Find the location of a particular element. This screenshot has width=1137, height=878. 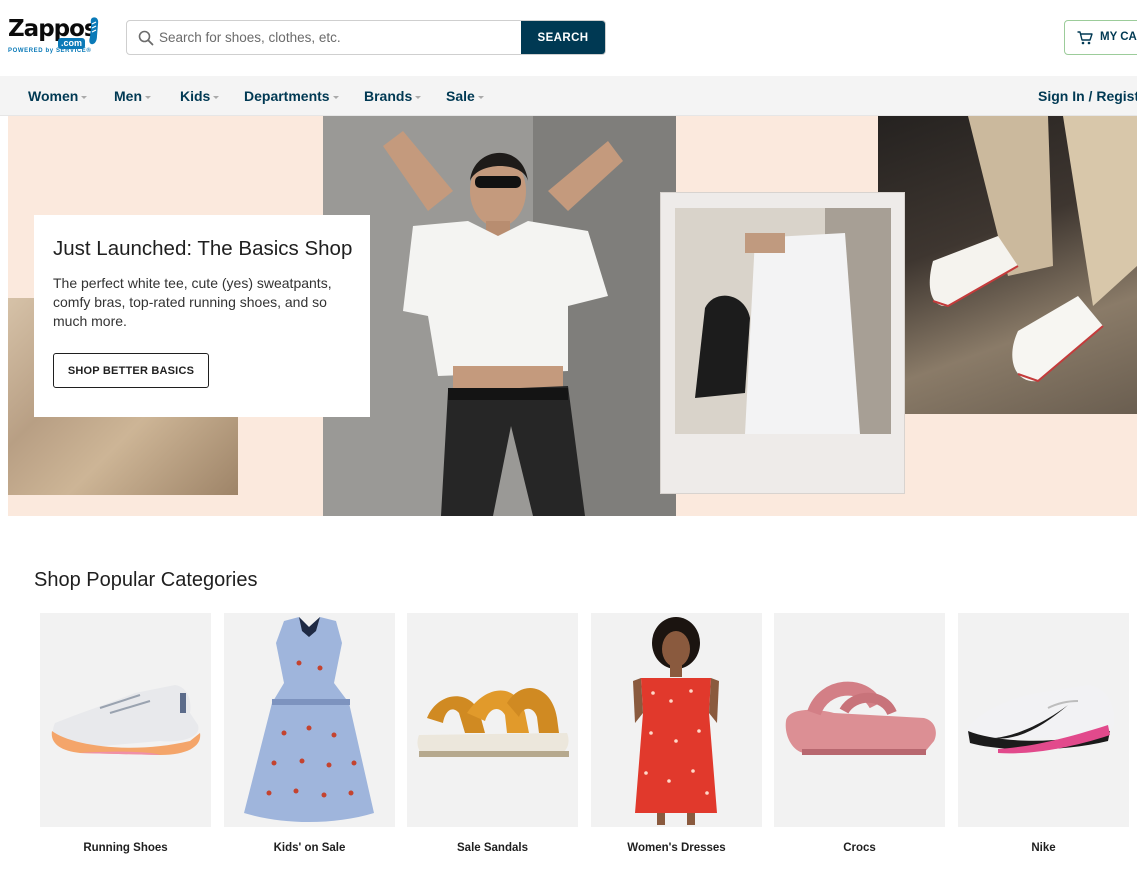

search-icon is located at coordinates (146, 38).